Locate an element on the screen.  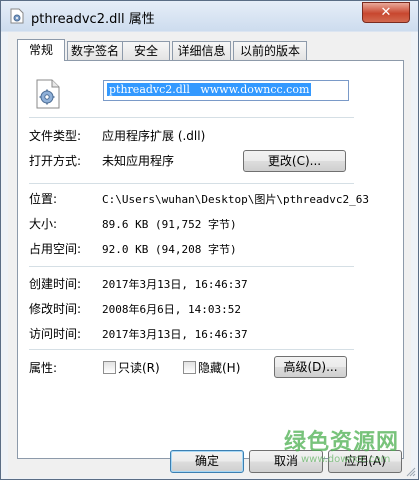
created-value: 2017年3月13日, 16:46:37 is located at coordinates (175, 284).